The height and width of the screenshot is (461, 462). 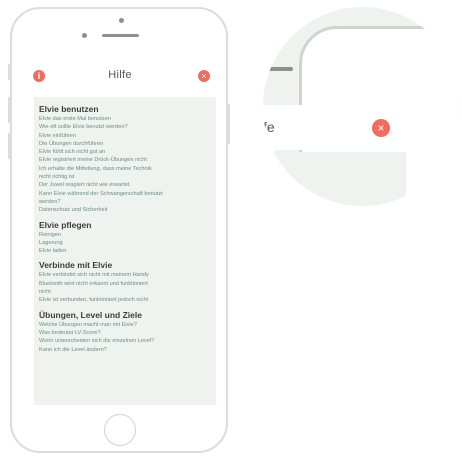 What do you see at coordinates (125, 136) in the screenshot?
I see `help-link: Elvie einführen` at bounding box center [125, 136].